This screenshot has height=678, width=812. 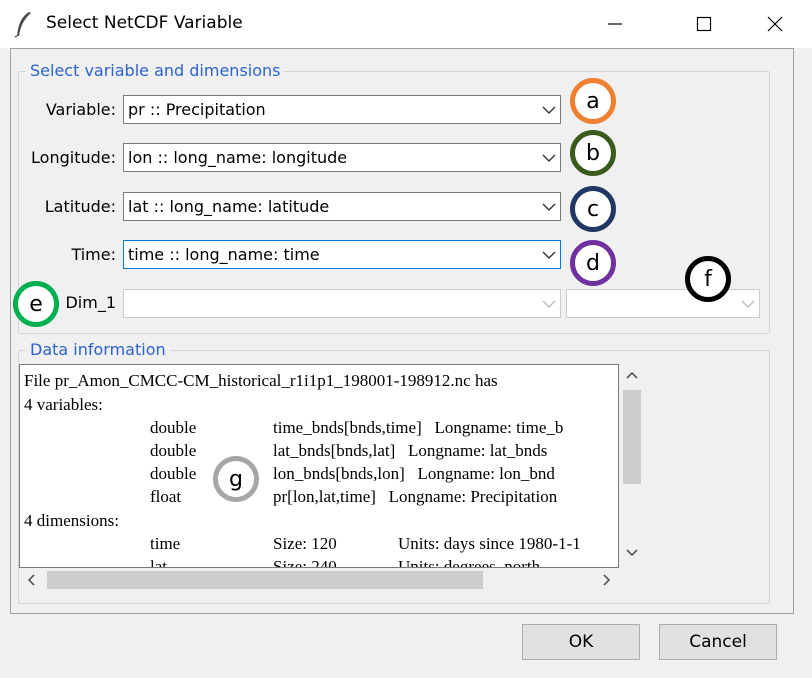 I want to click on minimize-button, so click(x=615, y=24).